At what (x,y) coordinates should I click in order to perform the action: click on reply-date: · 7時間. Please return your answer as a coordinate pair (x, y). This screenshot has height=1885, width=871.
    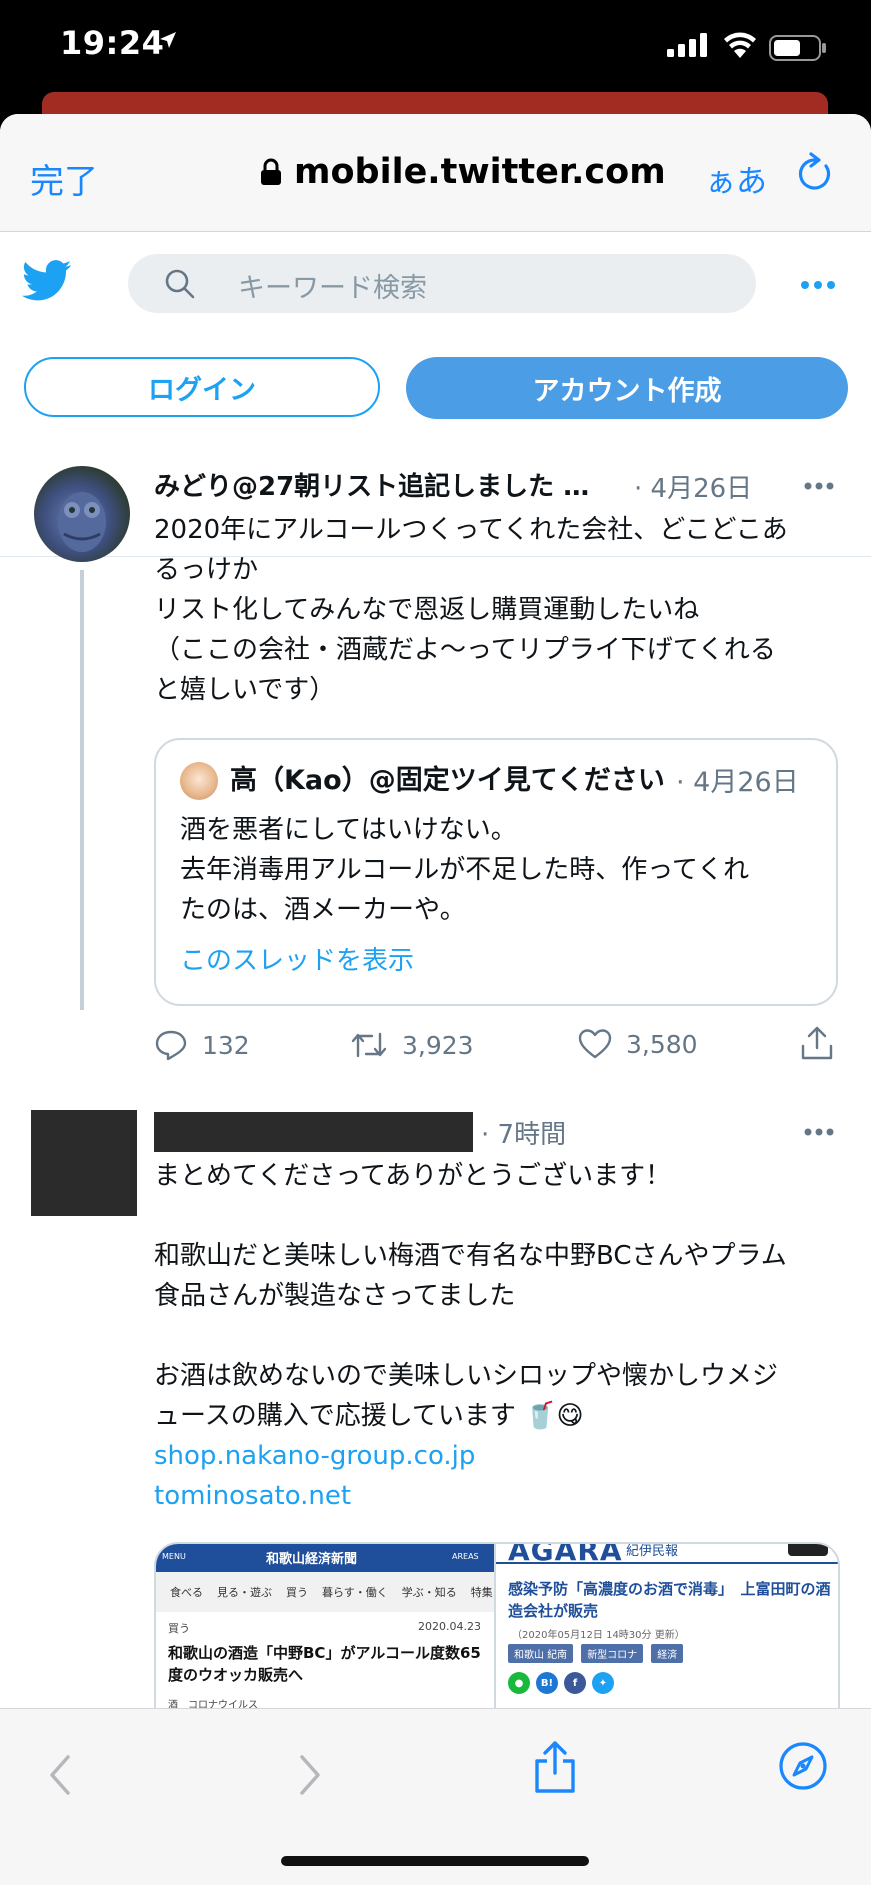
    Looking at the image, I should click on (523, 1132).